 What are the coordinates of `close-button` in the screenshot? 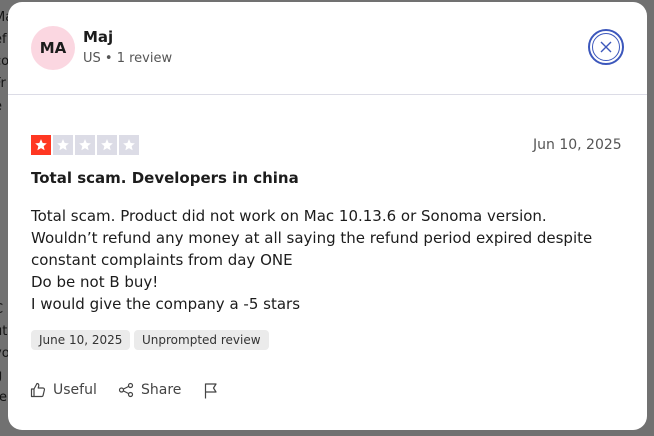 It's located at (606, 47).